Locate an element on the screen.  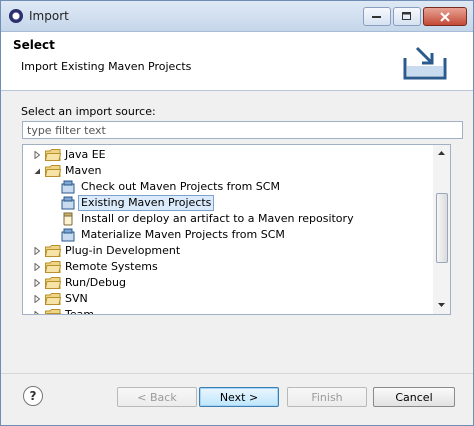
tree-item-label: Plug-in Development is located at coordinates (123, 250).